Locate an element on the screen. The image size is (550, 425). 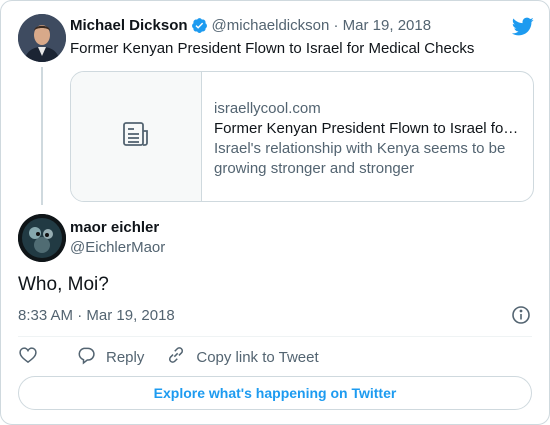
copy-link-label: Copy link to Tweet is located at coordinates (257, 357).